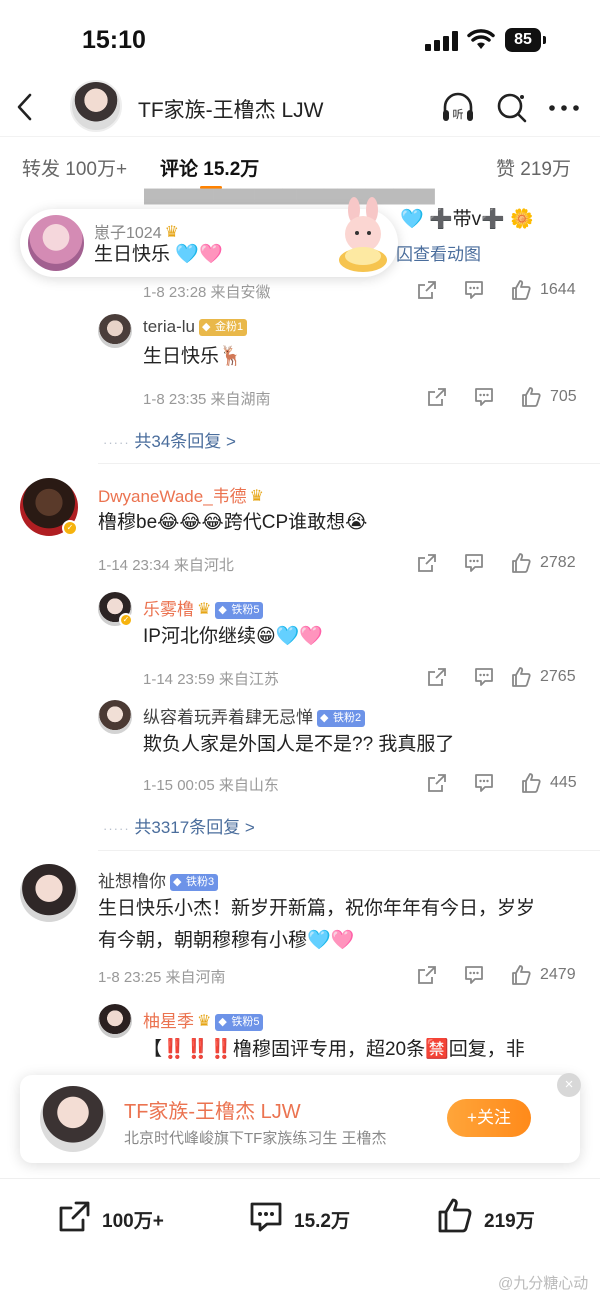  Describe the element at coordinates (299, 744) in the screenshot. I see `reply-text: 欺负人家是外国人是不是?? 我真服了` at that location.